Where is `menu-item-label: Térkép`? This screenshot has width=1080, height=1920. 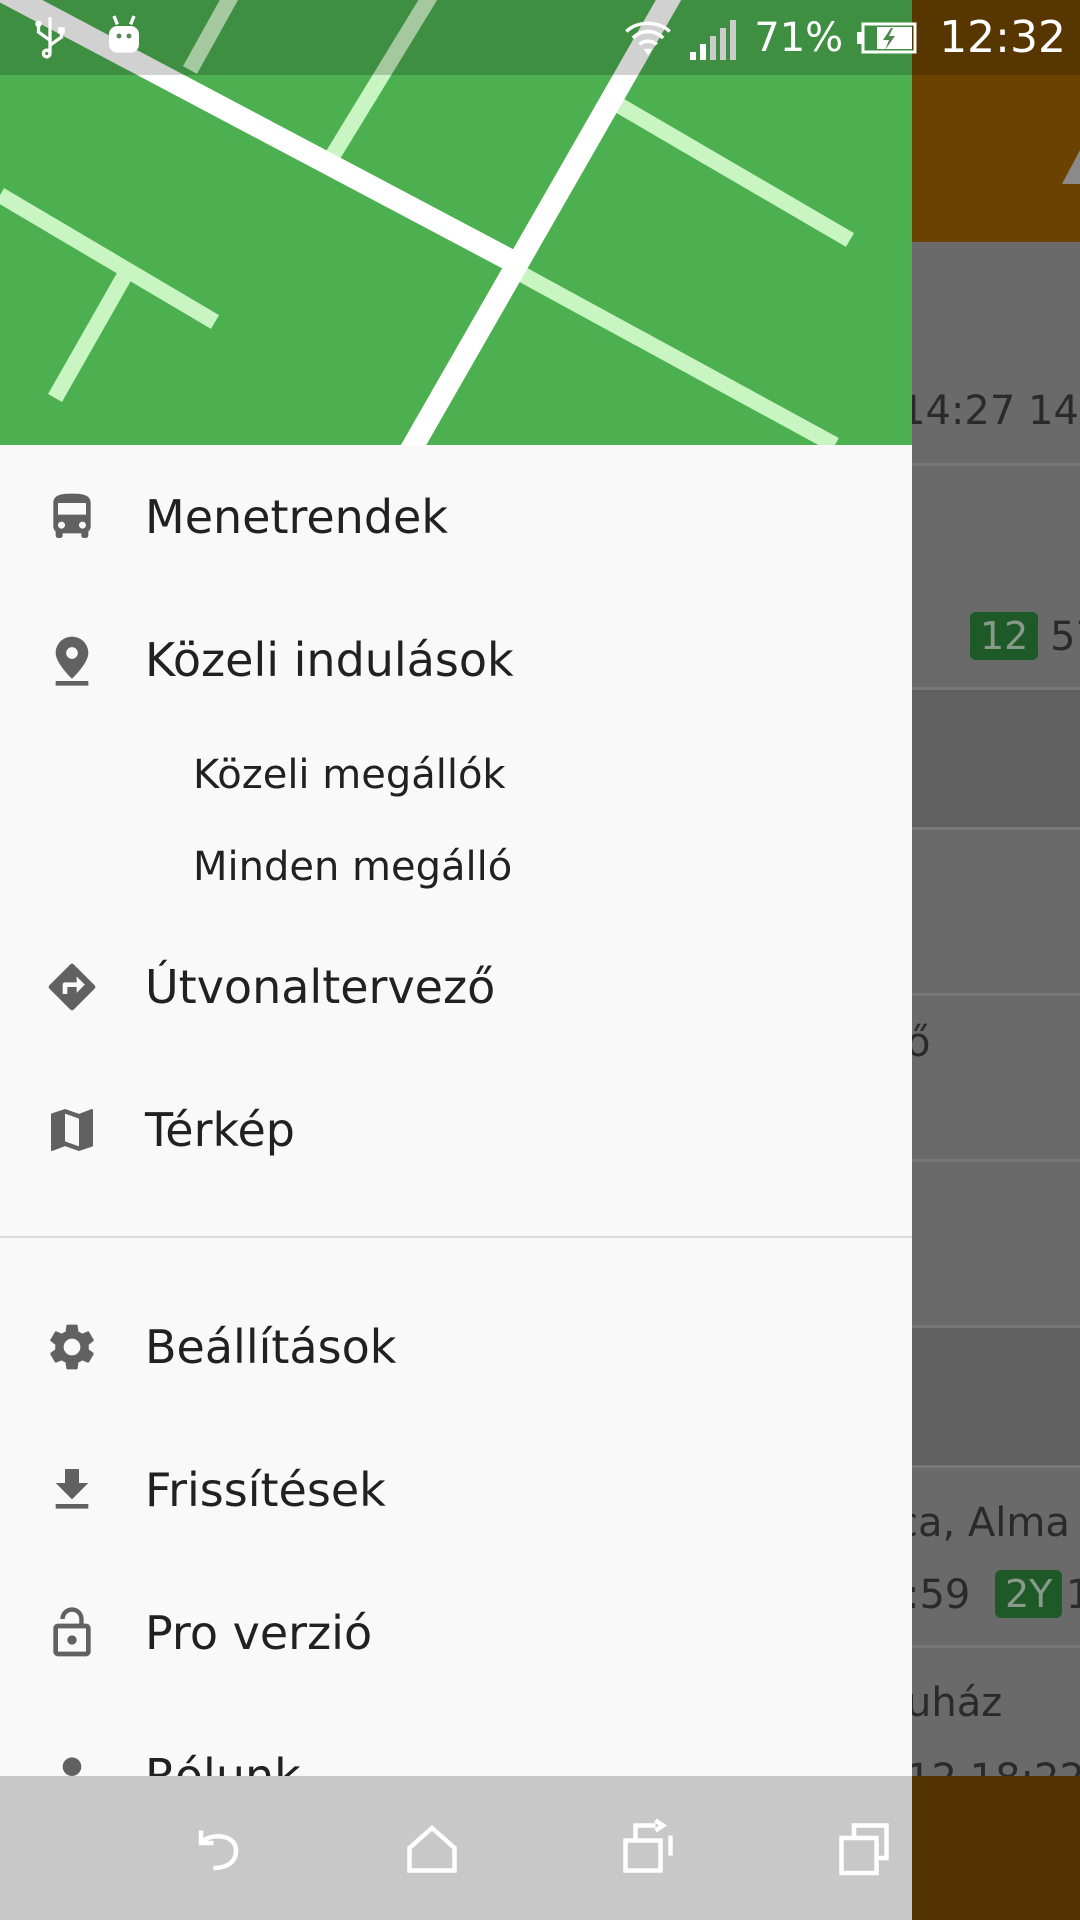
menu-item-label: Térkép is located at coordinates (220, 1130).